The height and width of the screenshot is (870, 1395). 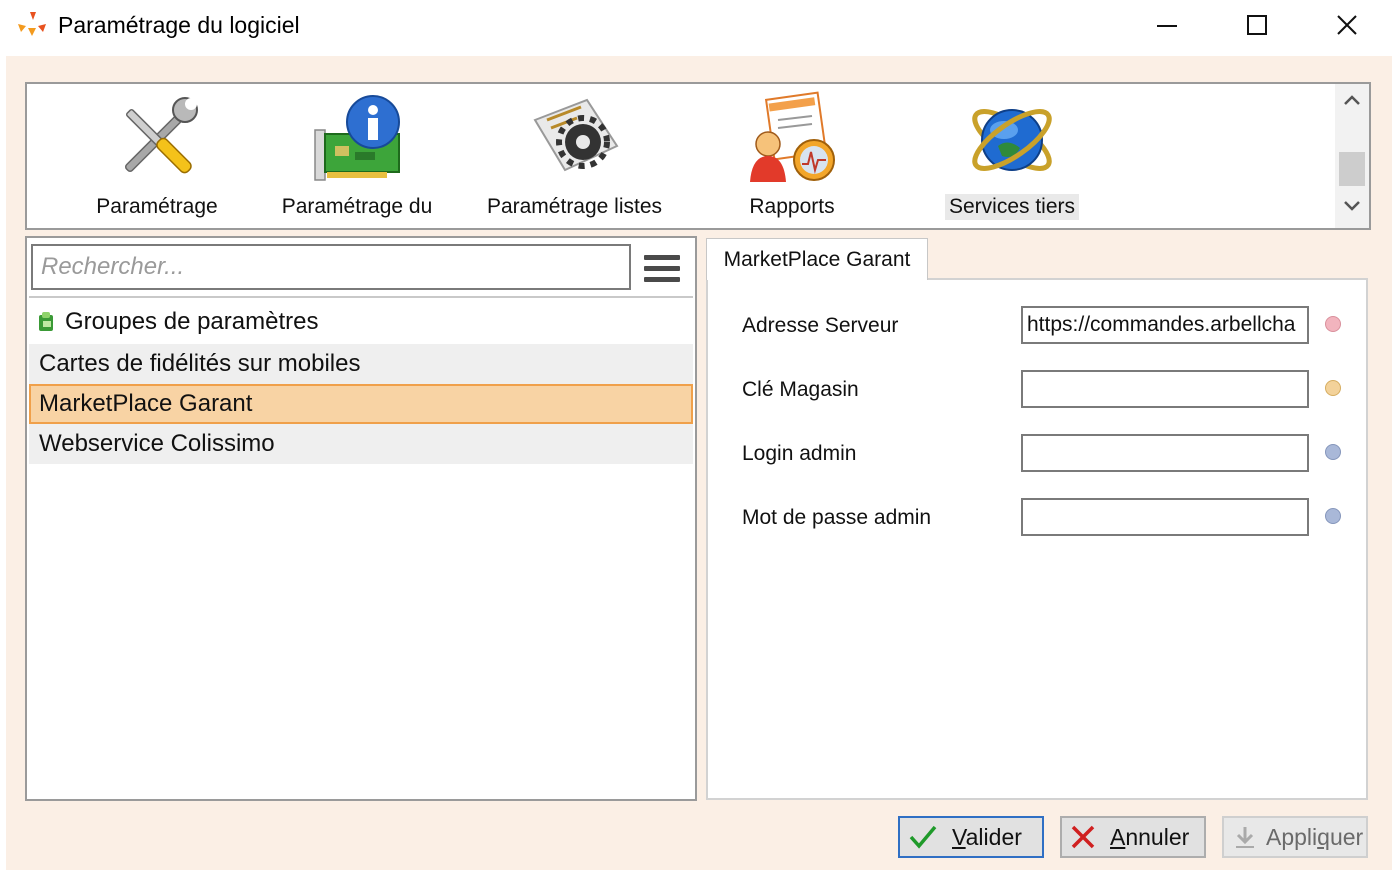 What do you see at coordinates (361, 322) in the screenshot?
I see `group-header: Groupes de paramètres` at bounding box center [361, 322].